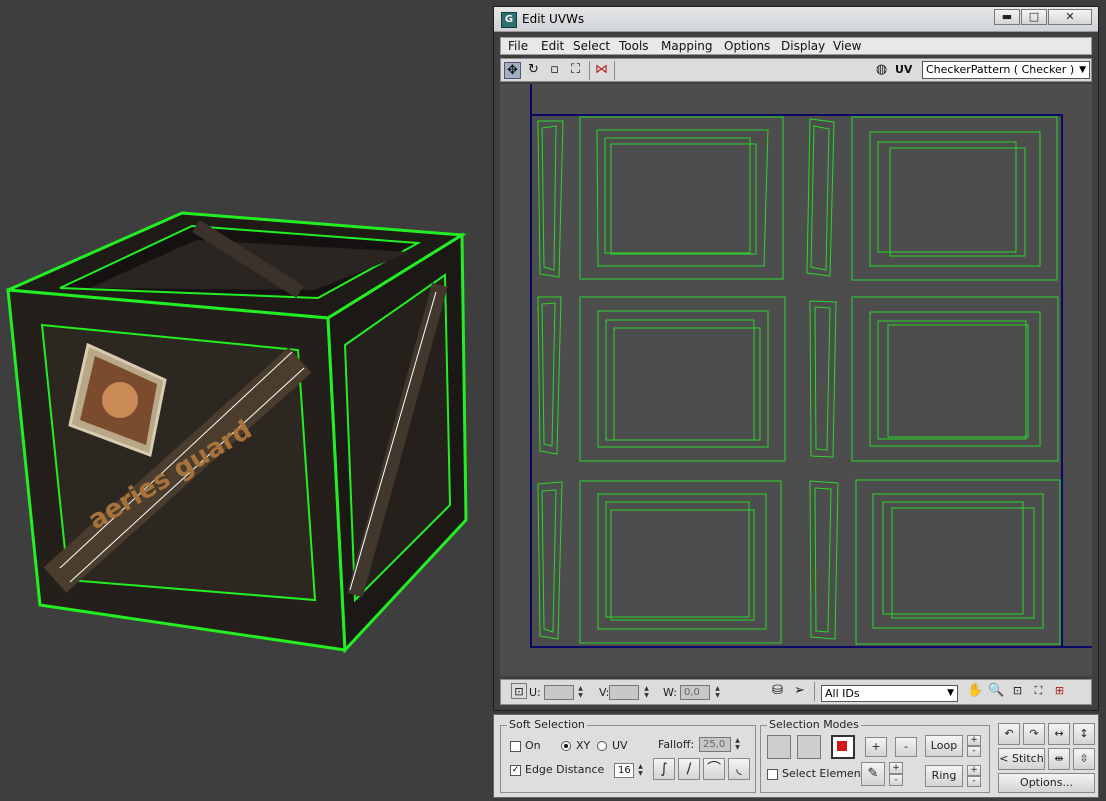  I want to click on align-horizontal-icon: ⇹, so click(1059, 759).